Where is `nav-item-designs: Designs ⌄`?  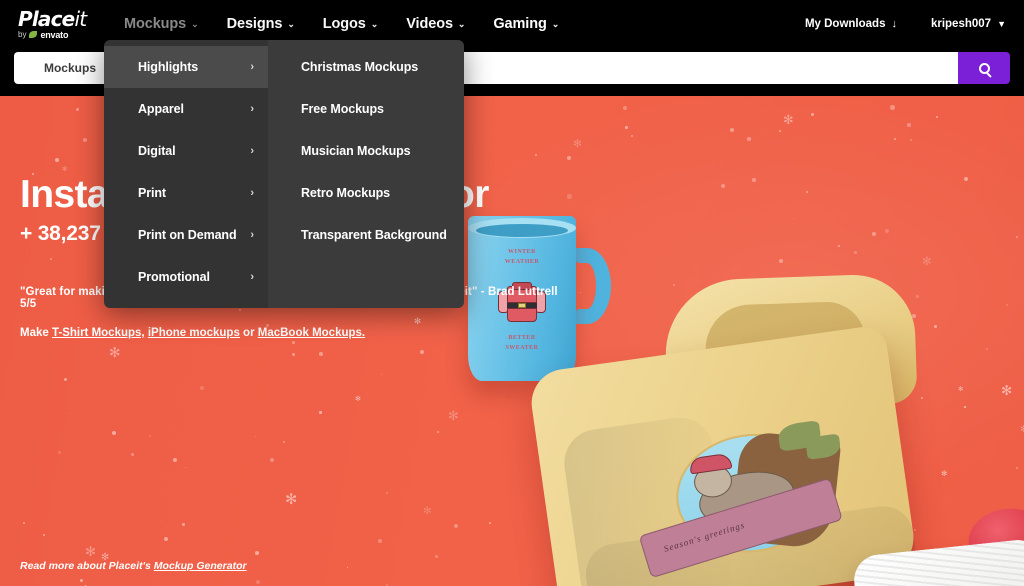 nav-item-designs: Designs ⌄ is located at coordinates (261, 24).